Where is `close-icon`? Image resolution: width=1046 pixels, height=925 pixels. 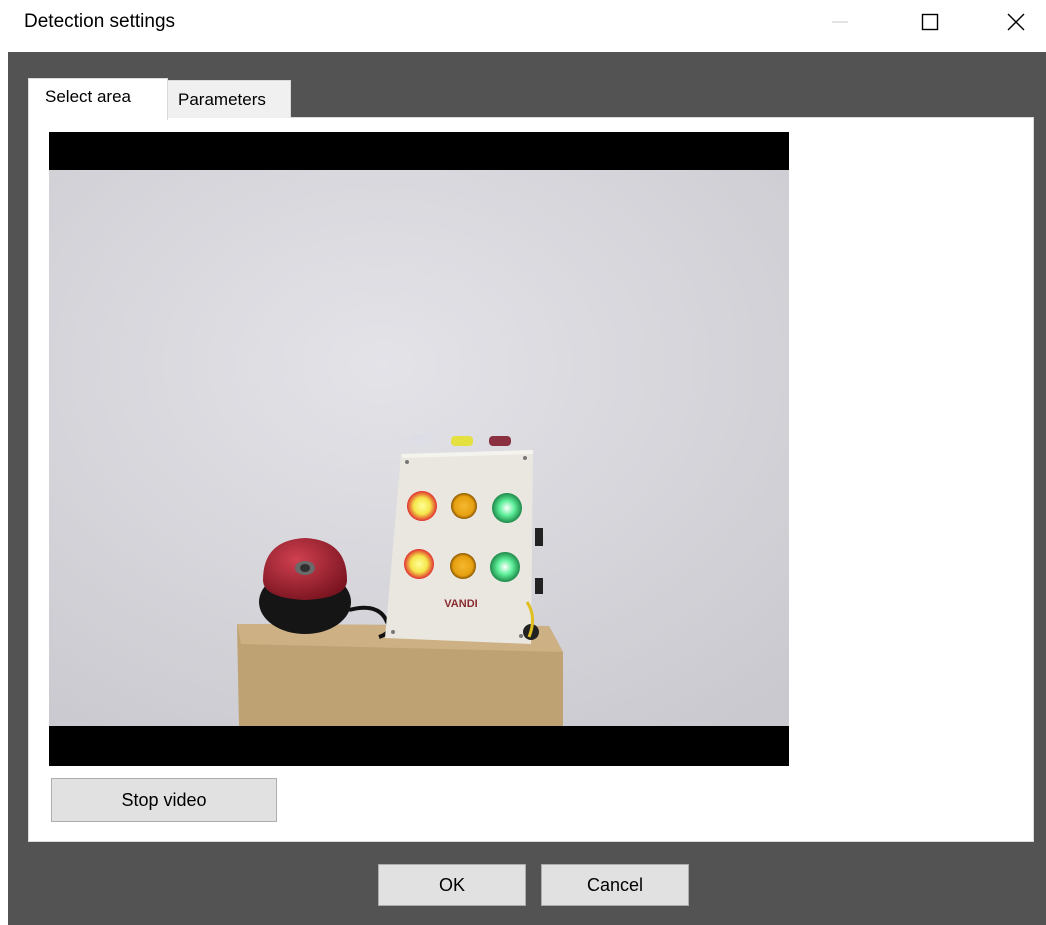 close-icon is located at coordinates (1016, 22).